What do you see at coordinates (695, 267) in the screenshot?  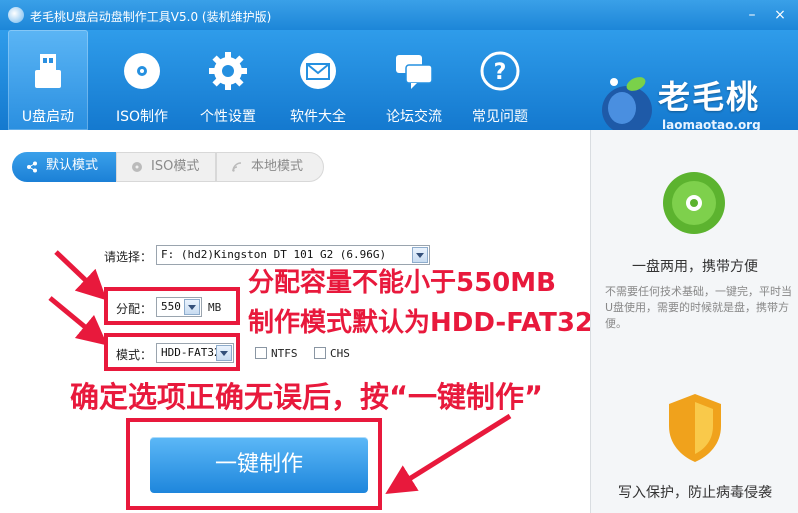 I see `feature1-title: 一盘两用，携带方便` at bounding box center [695, 267].